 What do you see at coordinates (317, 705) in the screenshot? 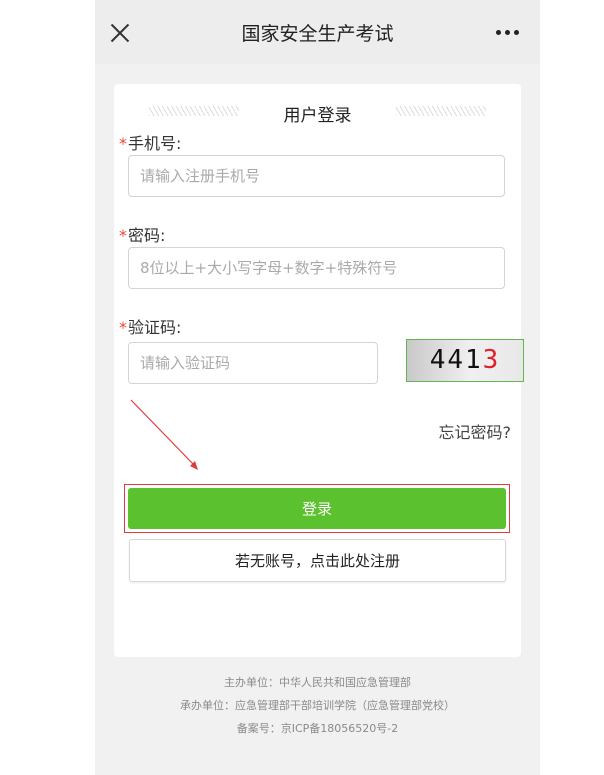
I see `footer-organizer: 承办单位：应急管理部干部培训学院（应急管理部党校）` at bounding box center [317, 705].